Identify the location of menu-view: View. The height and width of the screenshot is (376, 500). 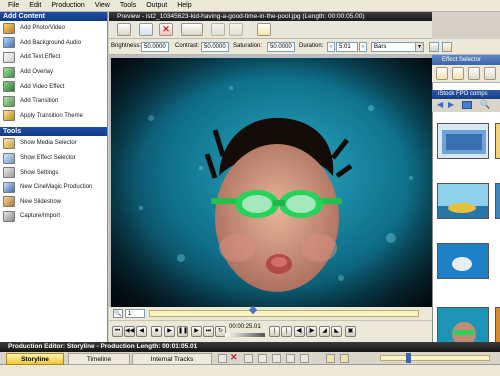
(102, 6).